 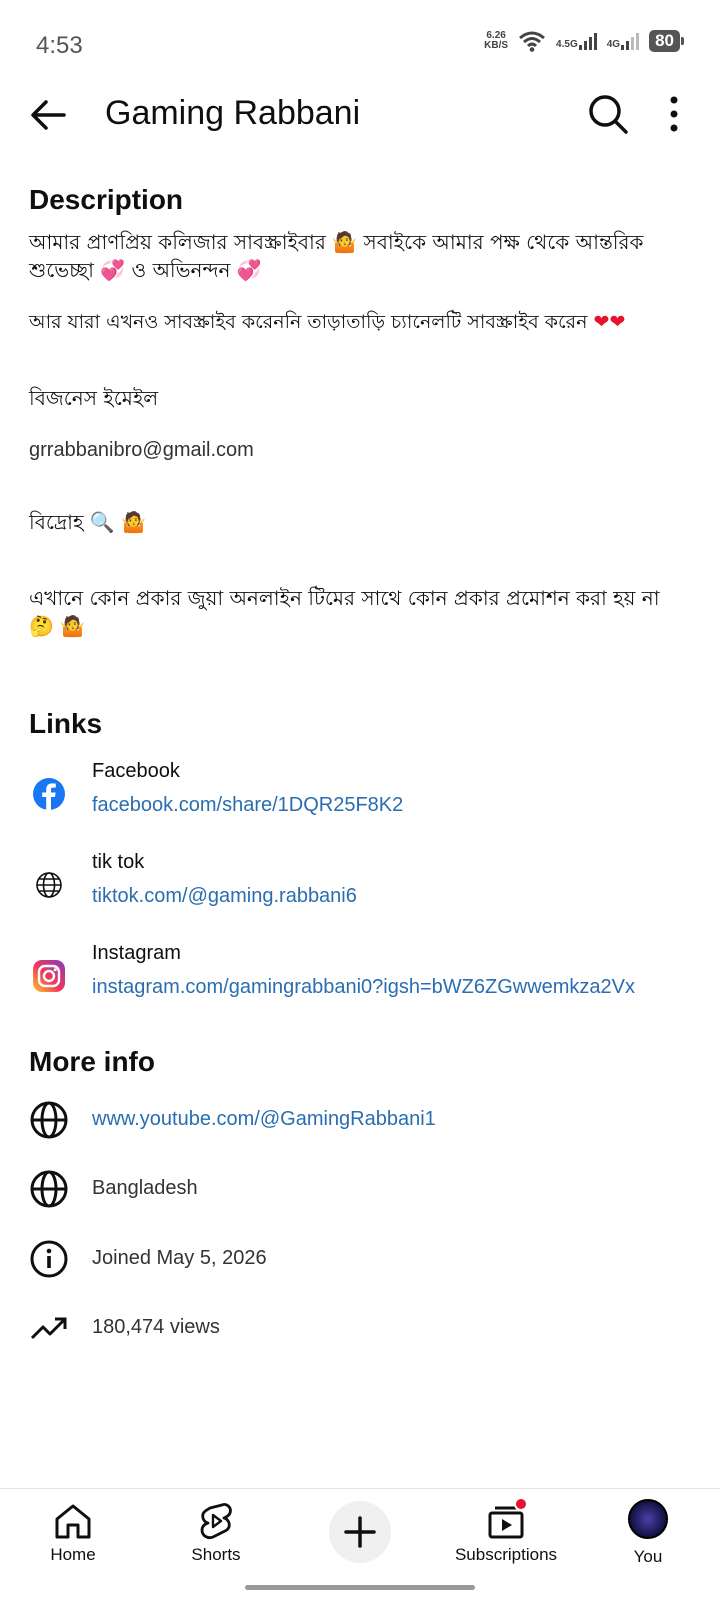 What do you see at coordinates (503, 242) in the screenshot?
I see `description-text: সবাইকে আমার পক্ষ থেকে আন্তরিক` at bounding box center [503, 242].